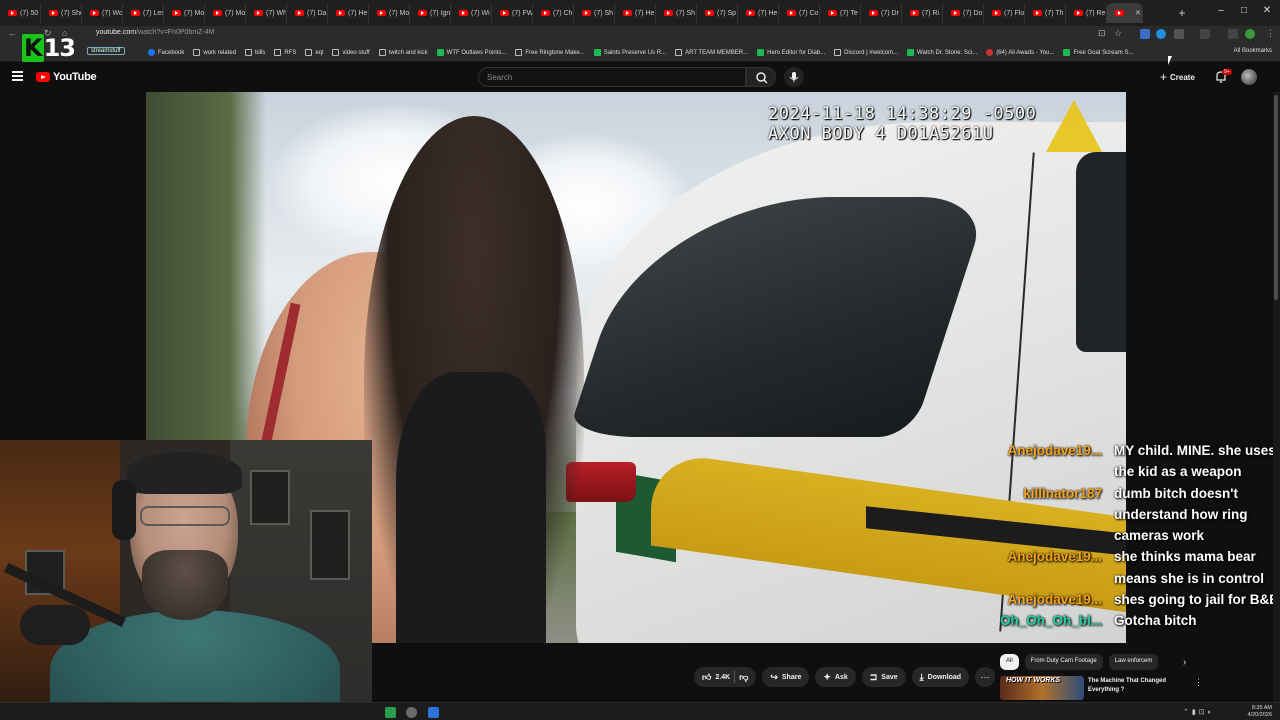  Describe the element at coordinates (835, 677) in the screenshot. I see `ask-button: ✦ Ask` at that location.